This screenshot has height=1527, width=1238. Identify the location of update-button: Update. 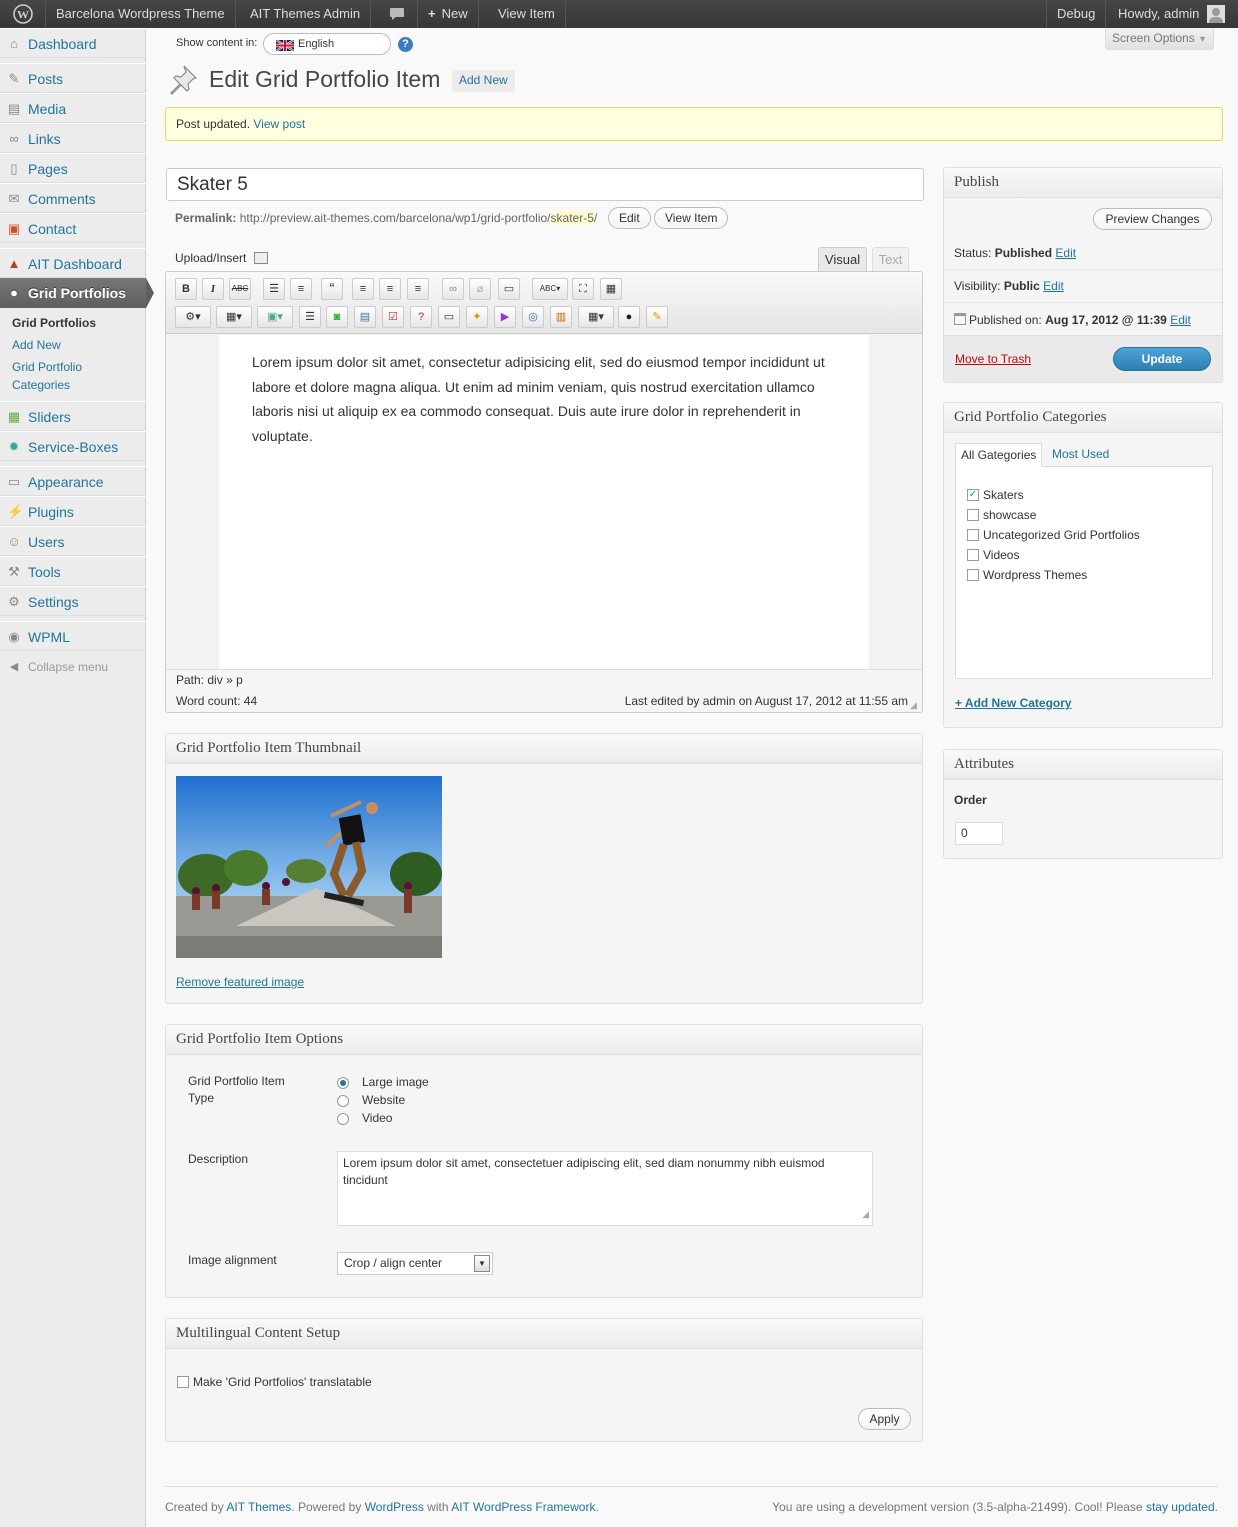
(1162, 359).